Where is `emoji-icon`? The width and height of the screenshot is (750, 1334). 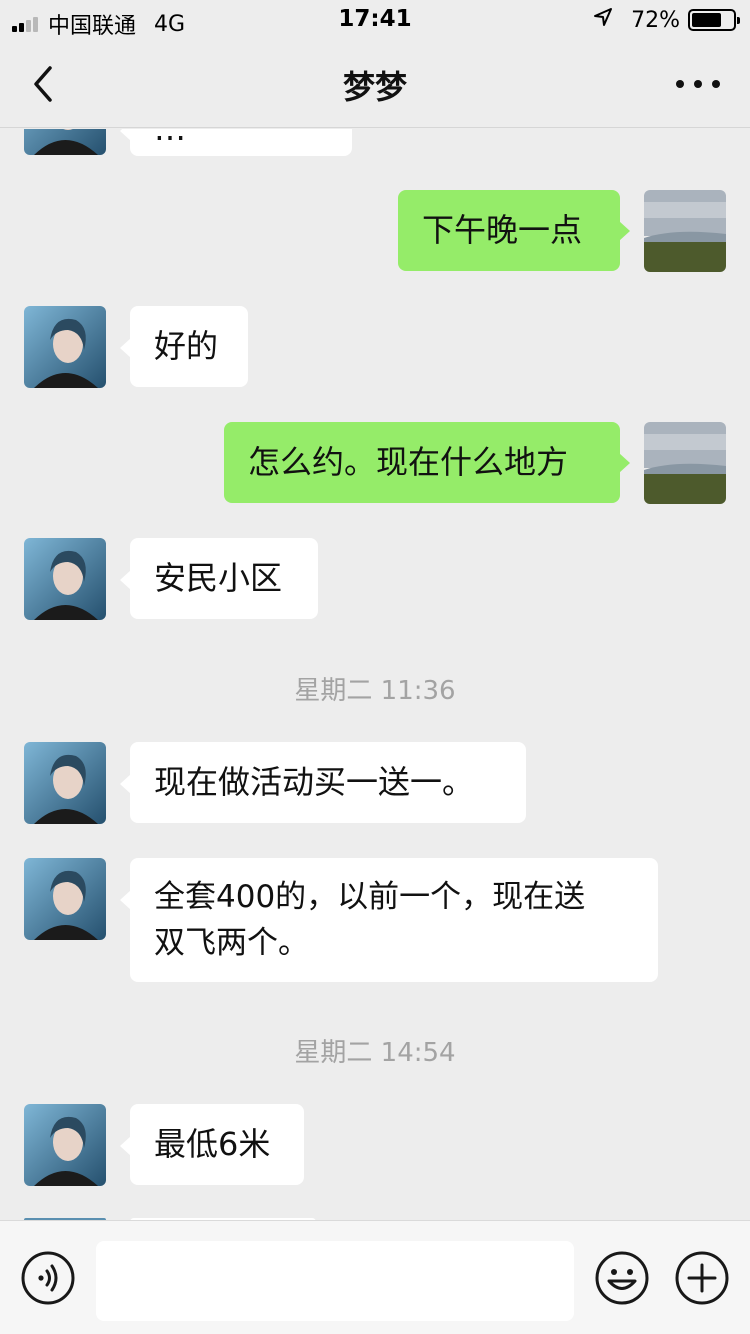
emoji-icon is located at coordinates (622, 1278).